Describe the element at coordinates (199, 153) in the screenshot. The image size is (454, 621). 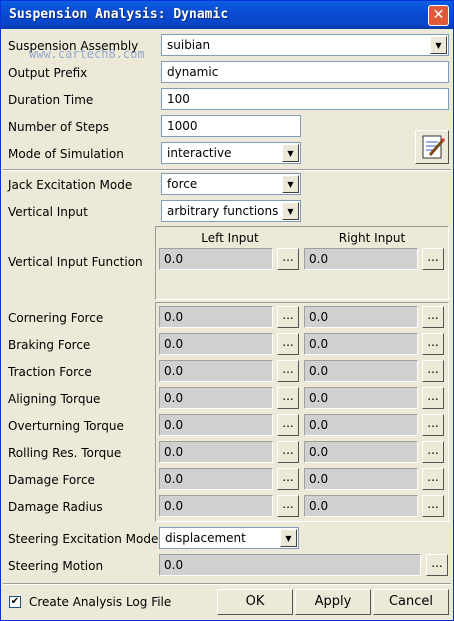
I see `mode-of-simulation-value: interactive` at that location.